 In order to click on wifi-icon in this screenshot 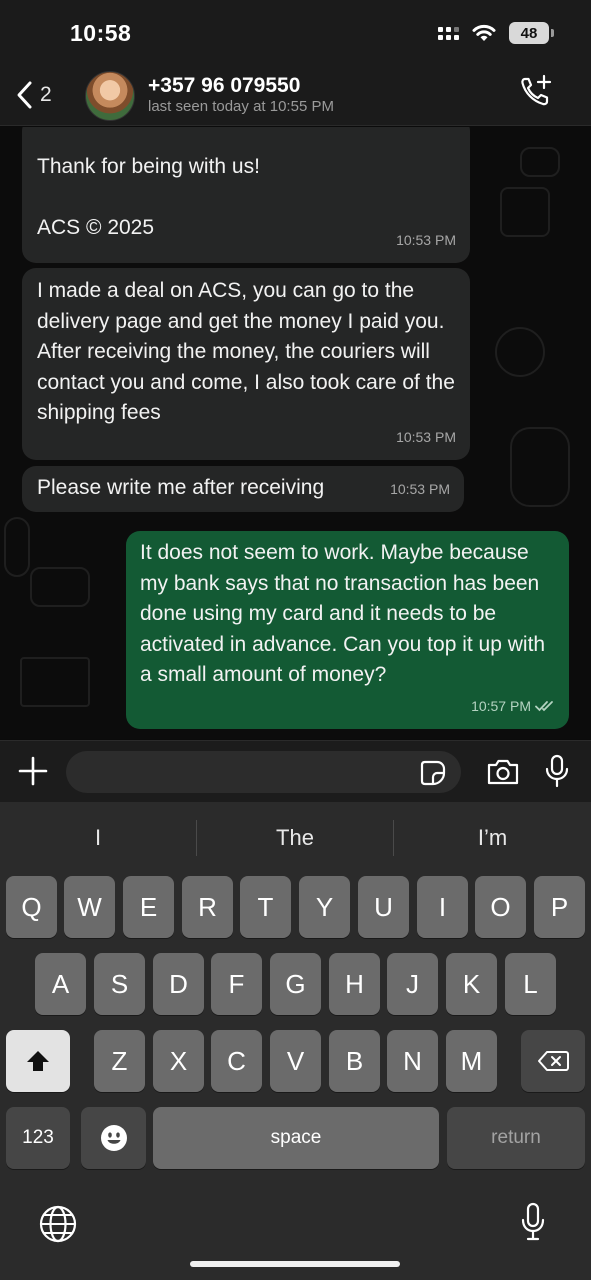, I will do `click(484, 32)`.